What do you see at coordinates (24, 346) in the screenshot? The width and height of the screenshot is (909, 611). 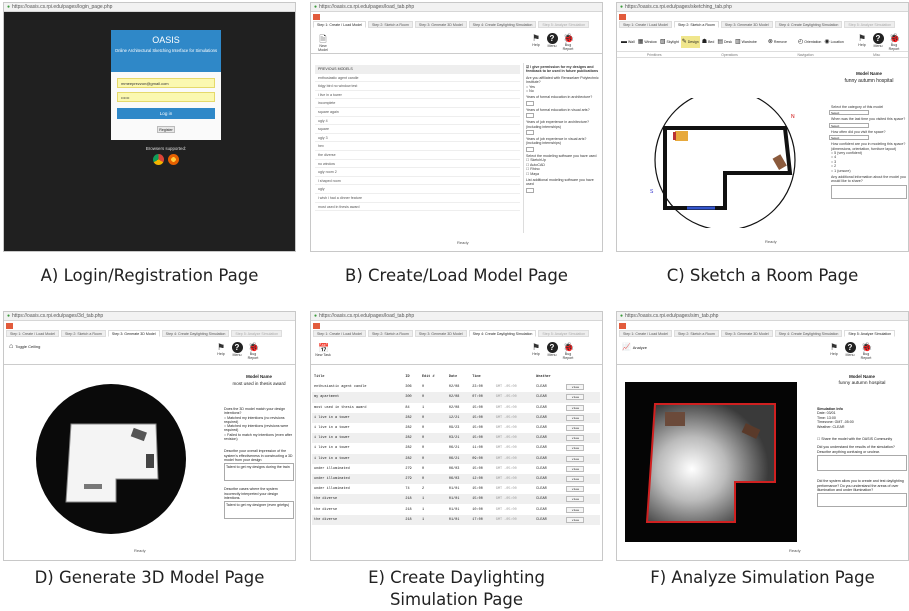 I see `toggle-ceiling-button: ⌂ Toggle Ceiling` at bounding box center [24, 346].